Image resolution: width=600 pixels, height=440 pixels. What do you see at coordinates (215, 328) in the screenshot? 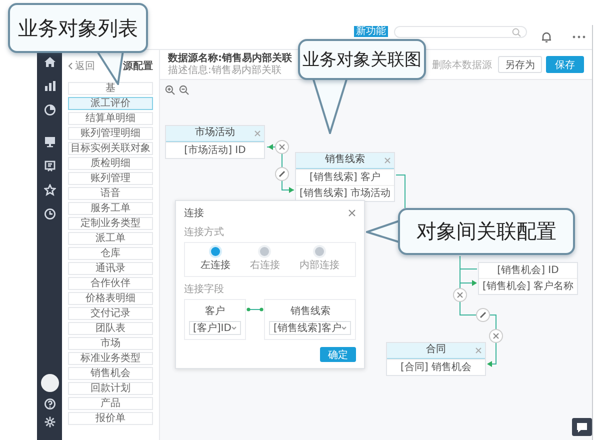
I see `field-select: [客户]ID` at bounding box center [215, 328].